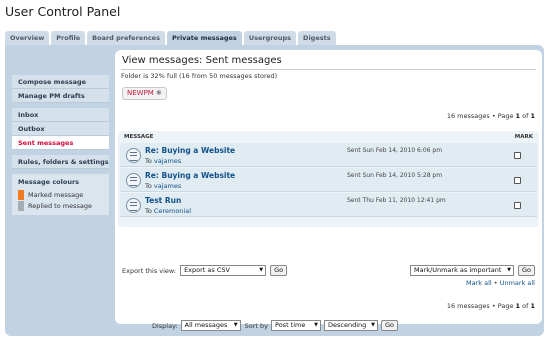 The height and width of the screenshot is (341, 550). Describe the element at coordinates (270, 38) in the screenshot. I see `tab-usergroups: Usergroups` at that location.